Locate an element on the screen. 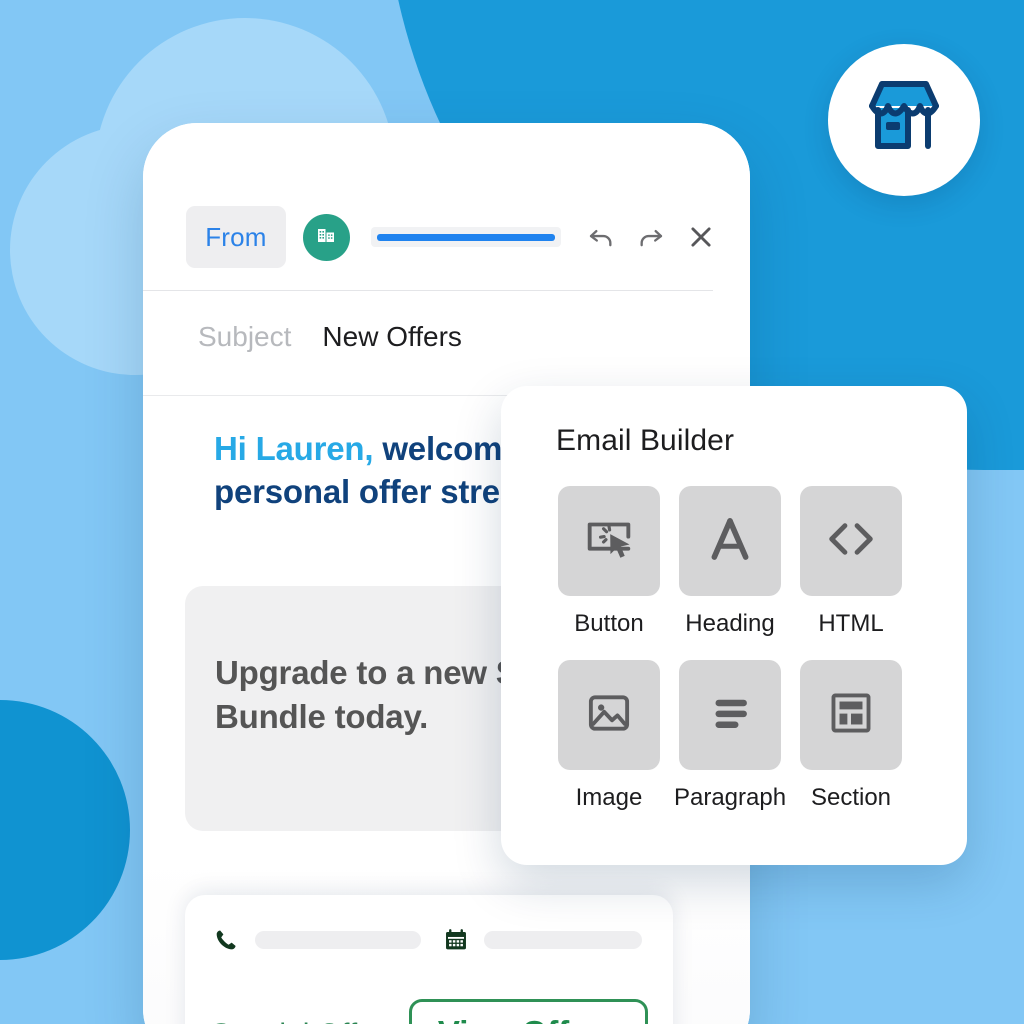 The image size is (1024, 1024). builder-item-label: Image is located at coordinates (609, 797).